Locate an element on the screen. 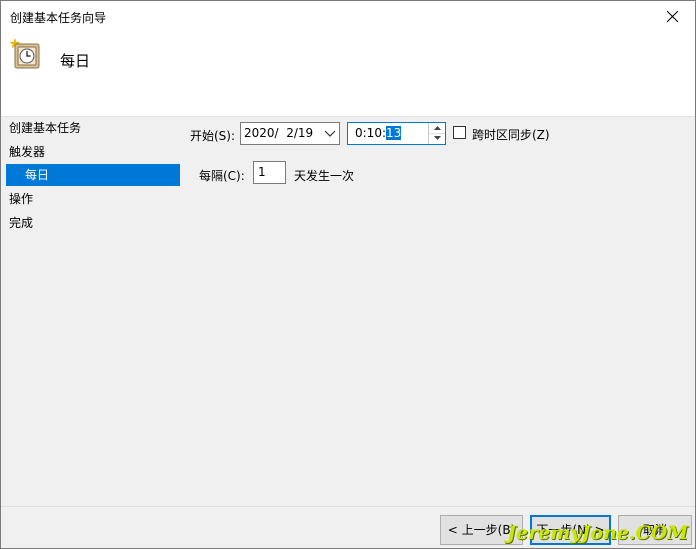 This screenshot has height=549, width=696. close-icon is located at coordinates (672, 16).